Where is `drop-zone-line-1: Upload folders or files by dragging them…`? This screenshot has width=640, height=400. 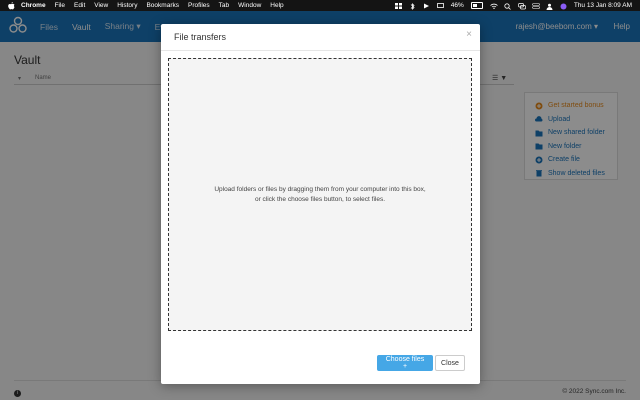 drop-zone-line-1: Upload folders or files by dragging them… is located at coordinates (320, 189).